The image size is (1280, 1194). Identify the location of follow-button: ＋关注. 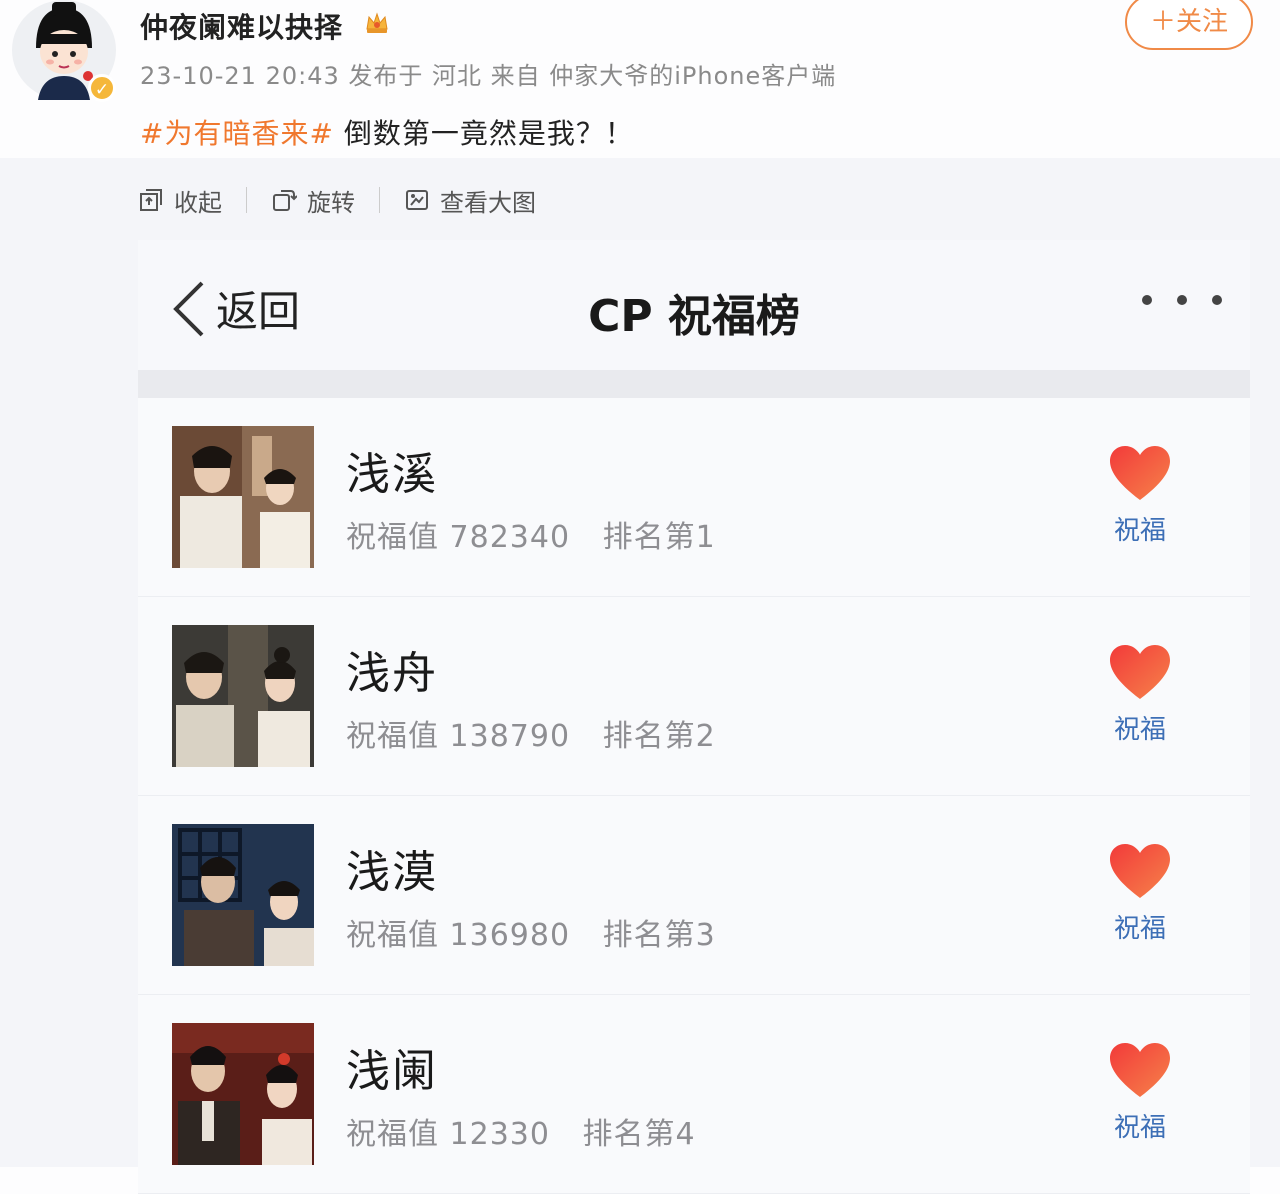
(1189, 25).